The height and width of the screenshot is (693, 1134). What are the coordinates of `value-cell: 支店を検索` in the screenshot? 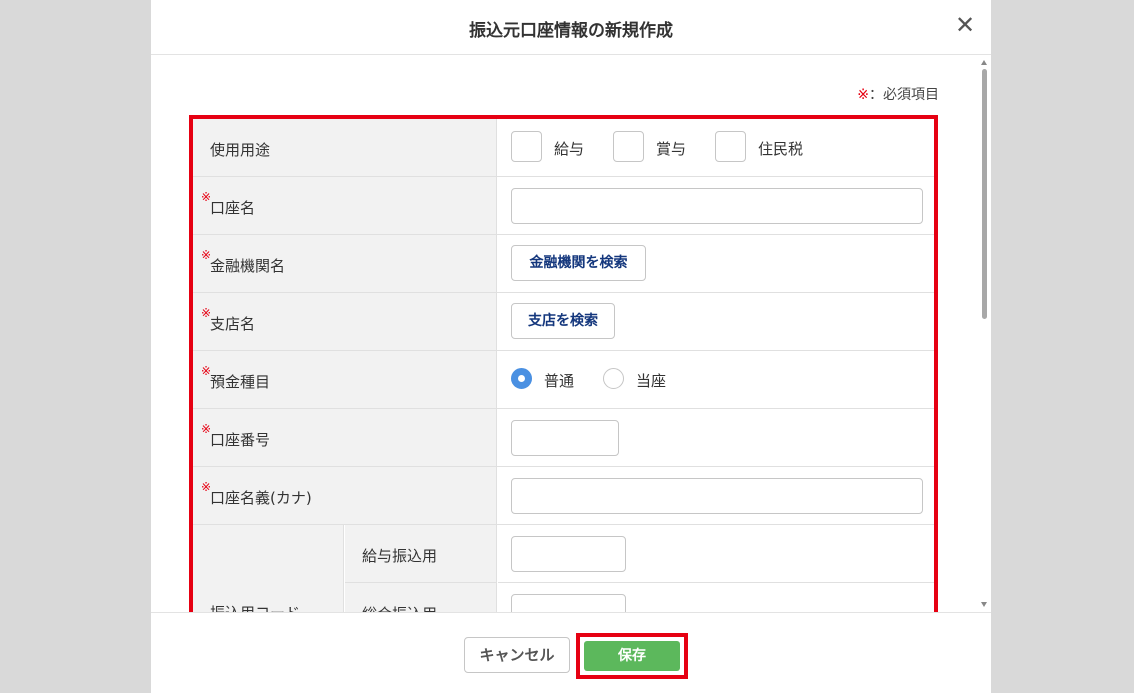 It's located at (716, 321).